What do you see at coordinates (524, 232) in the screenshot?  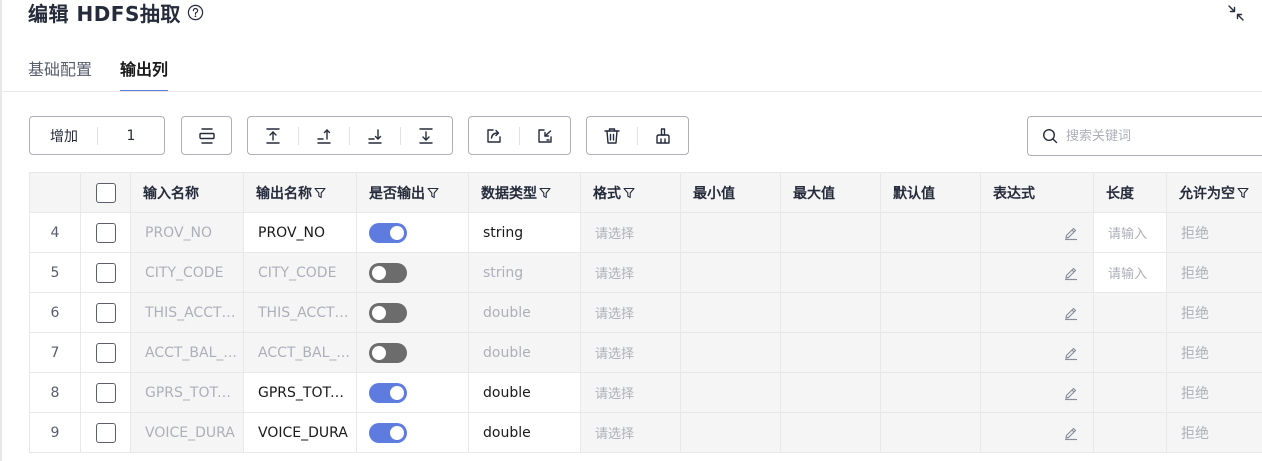 I see `data-type-cell: string` at bounding box center [524, 232].